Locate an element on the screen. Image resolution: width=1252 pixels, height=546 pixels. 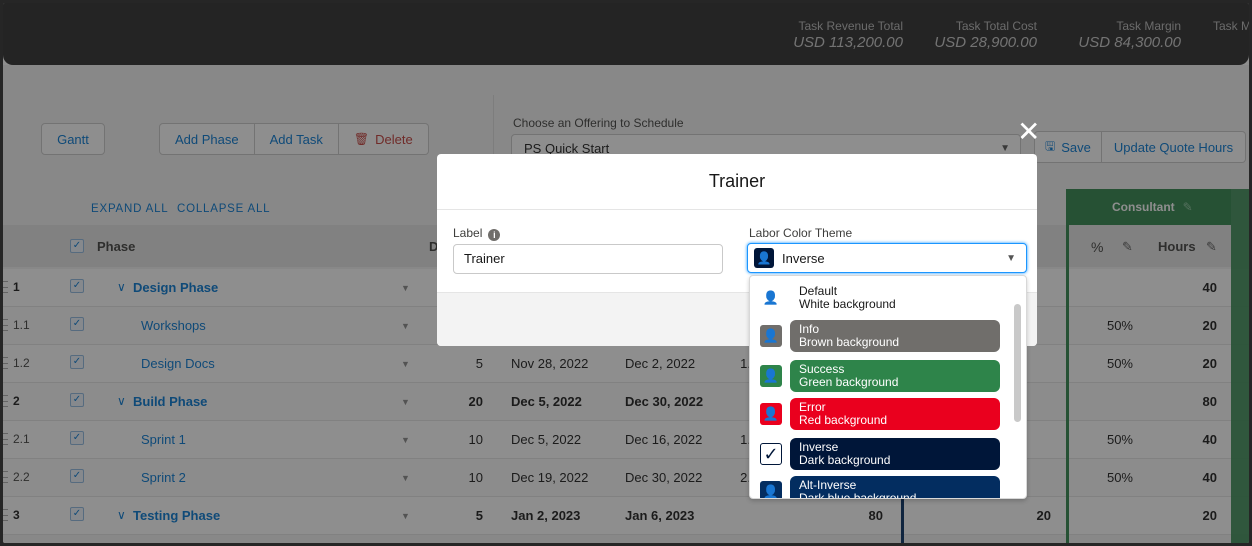
option-desc: Brown background is located at coordinates (849, 342).